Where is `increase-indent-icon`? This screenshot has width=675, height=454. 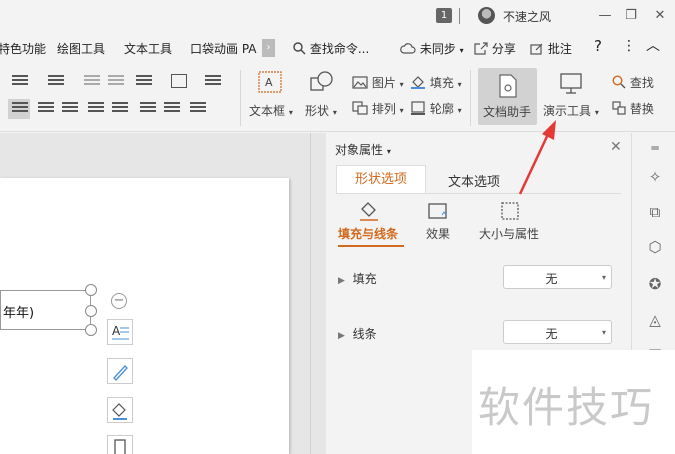
increase-indent-icon is located at coordinates (116, 82).